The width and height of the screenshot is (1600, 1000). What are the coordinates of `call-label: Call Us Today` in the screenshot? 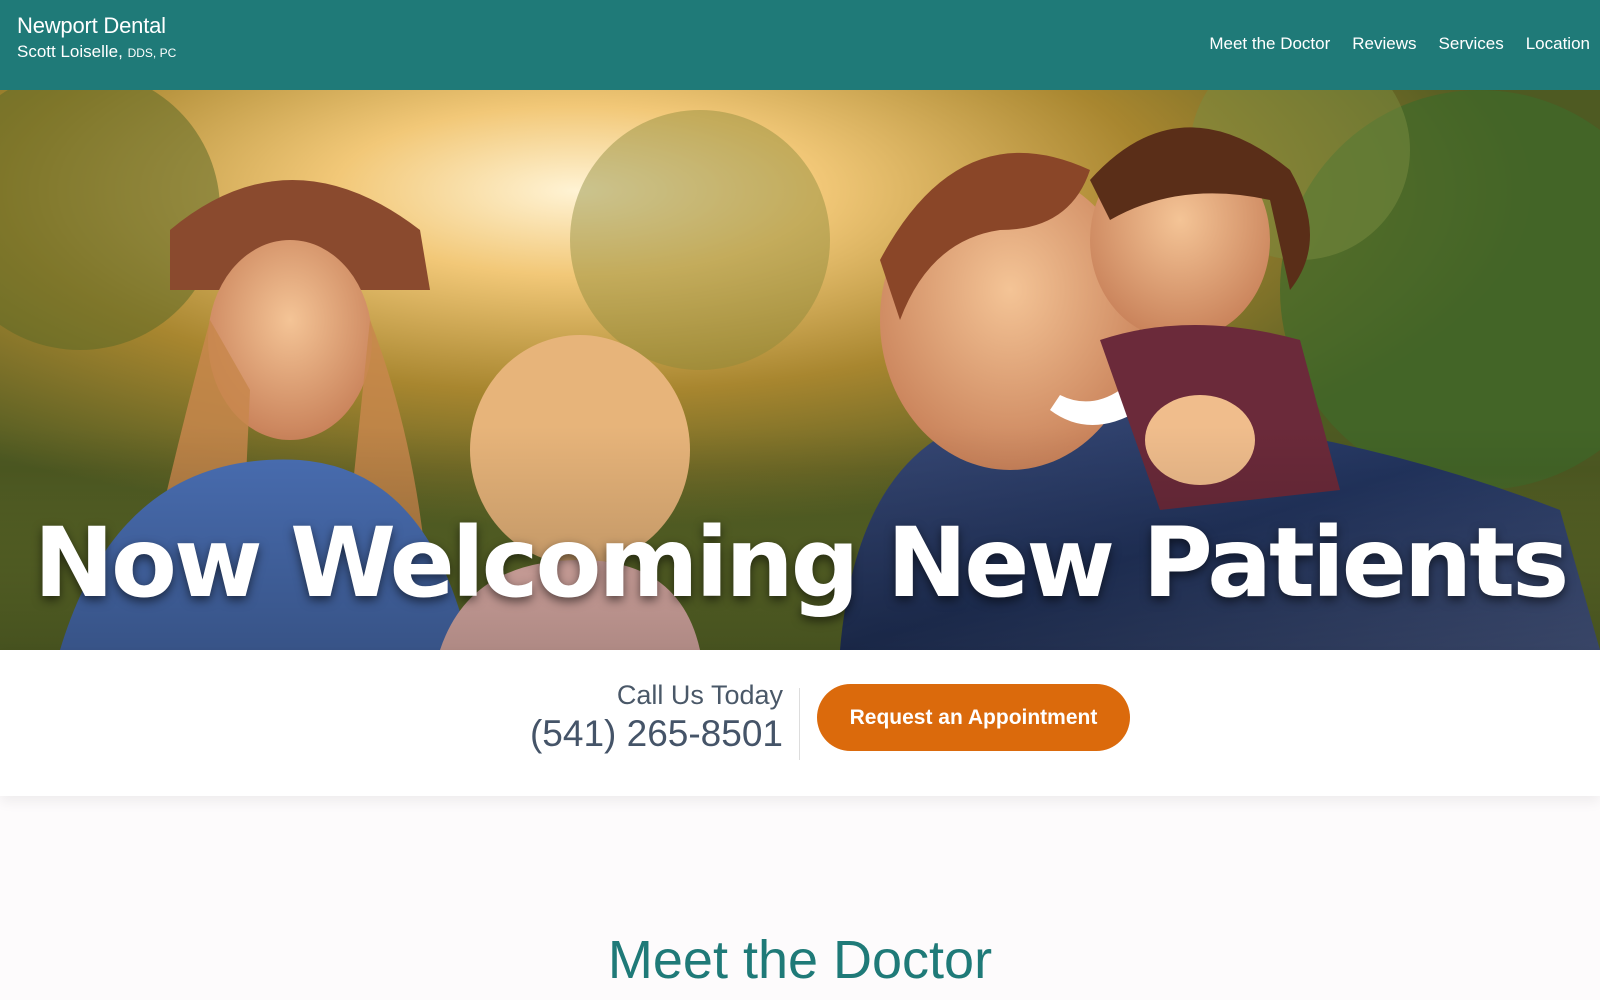 It's located at (699, 695).